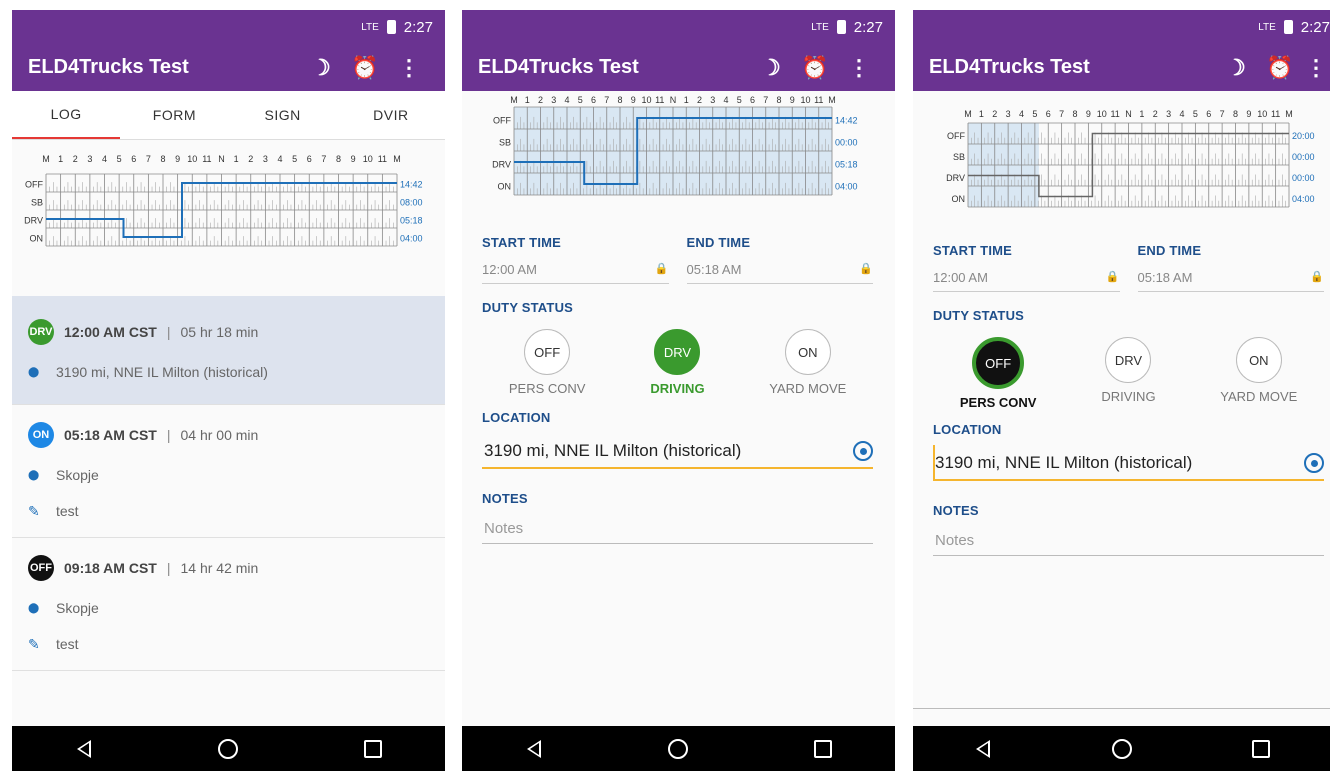 This screenshot has height=771, width=1330. I want to click on entry-duration: 05 hr 18 min, so click(219, 332).